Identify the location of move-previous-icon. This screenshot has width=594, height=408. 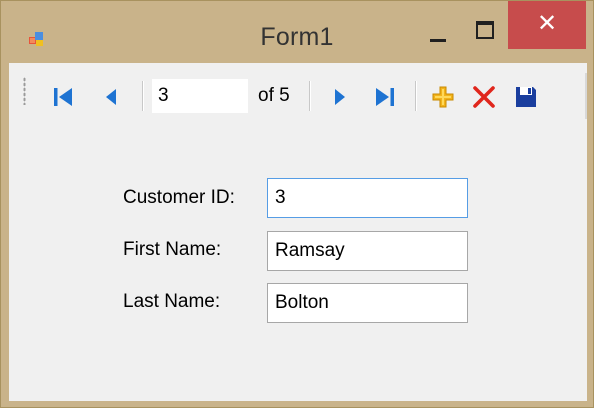
(111, 97).